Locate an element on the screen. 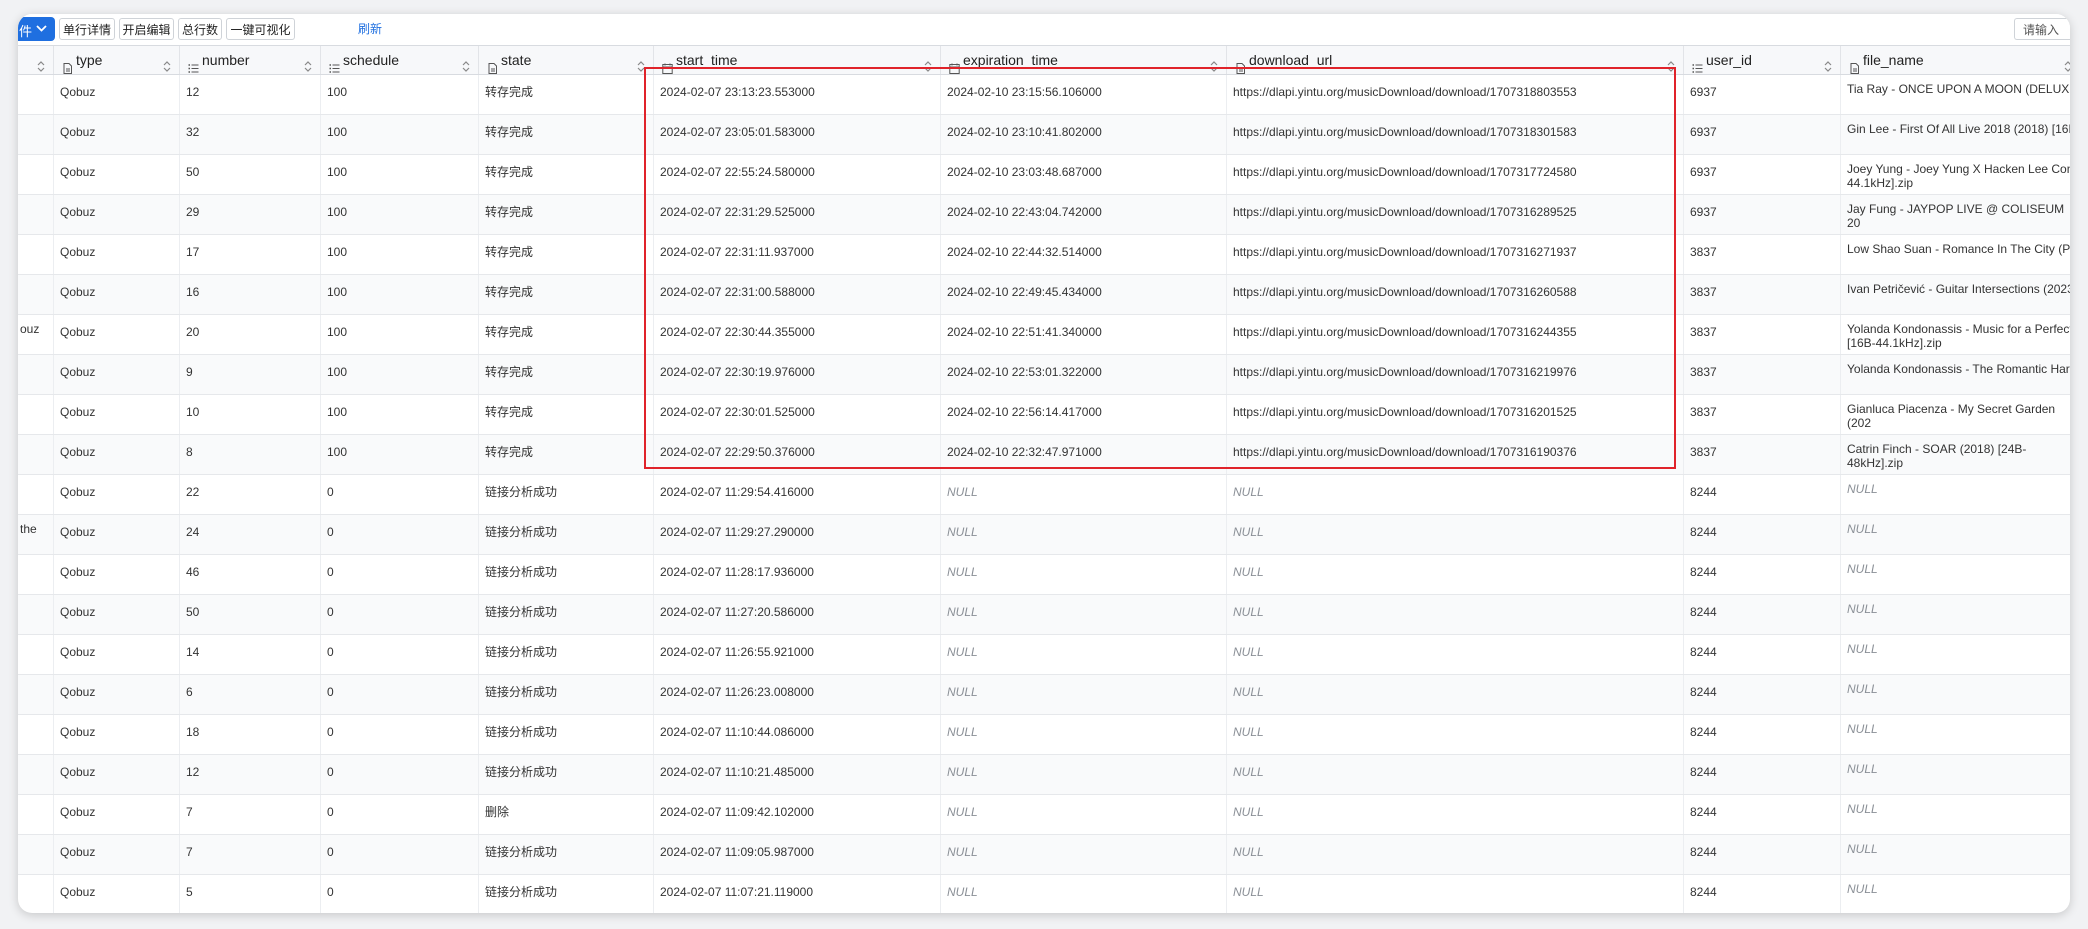 The image size is (2088, 929). cell-file-name: Low Shao Suan - Romance In The City (Pia is located at coordinates (1955, 254).